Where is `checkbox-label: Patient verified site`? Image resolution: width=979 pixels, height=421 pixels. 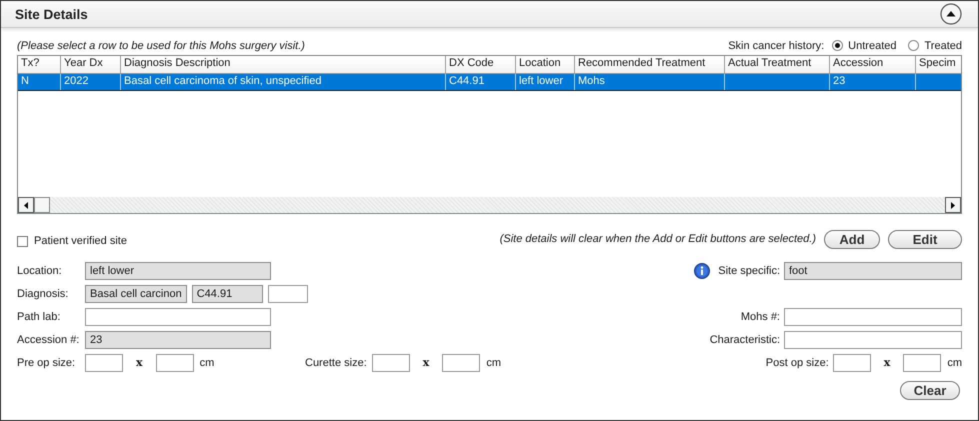
checkbox-label: Patient verified site is located at coordinates (80, 241).